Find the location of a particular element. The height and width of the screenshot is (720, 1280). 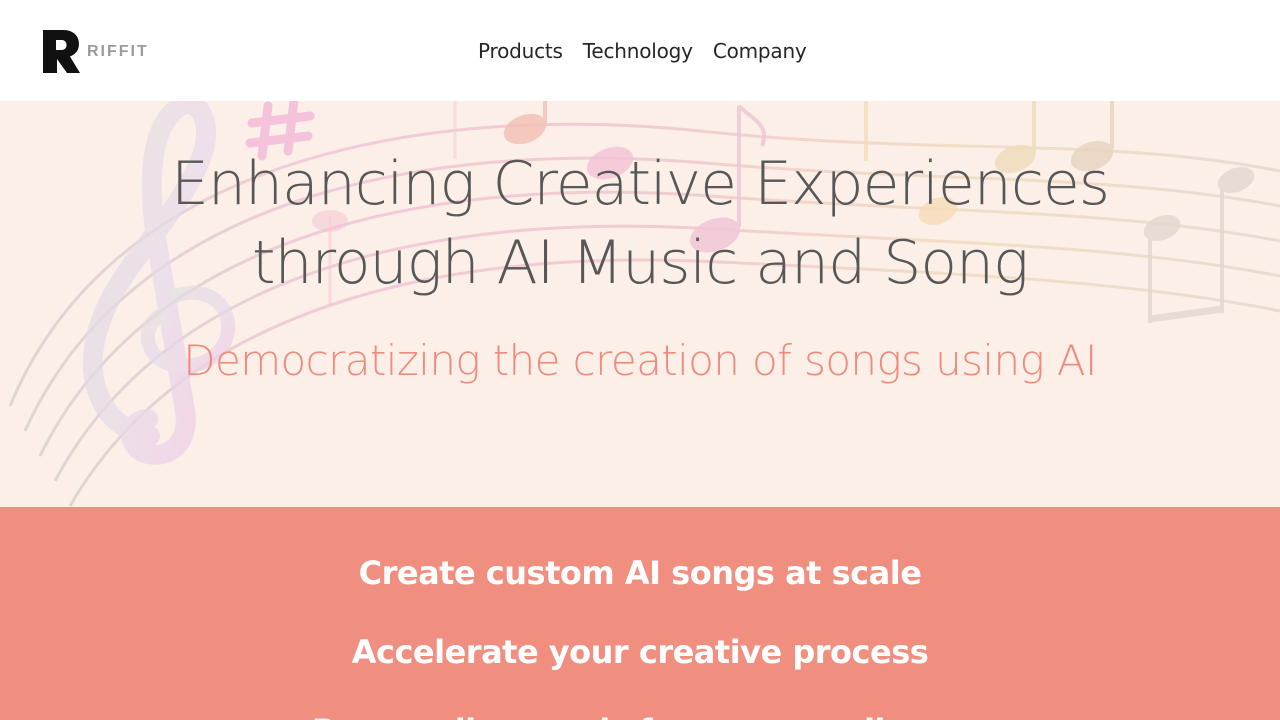

site-header: RIFFIT Products Technology Company is located at coordinates (640, 50).